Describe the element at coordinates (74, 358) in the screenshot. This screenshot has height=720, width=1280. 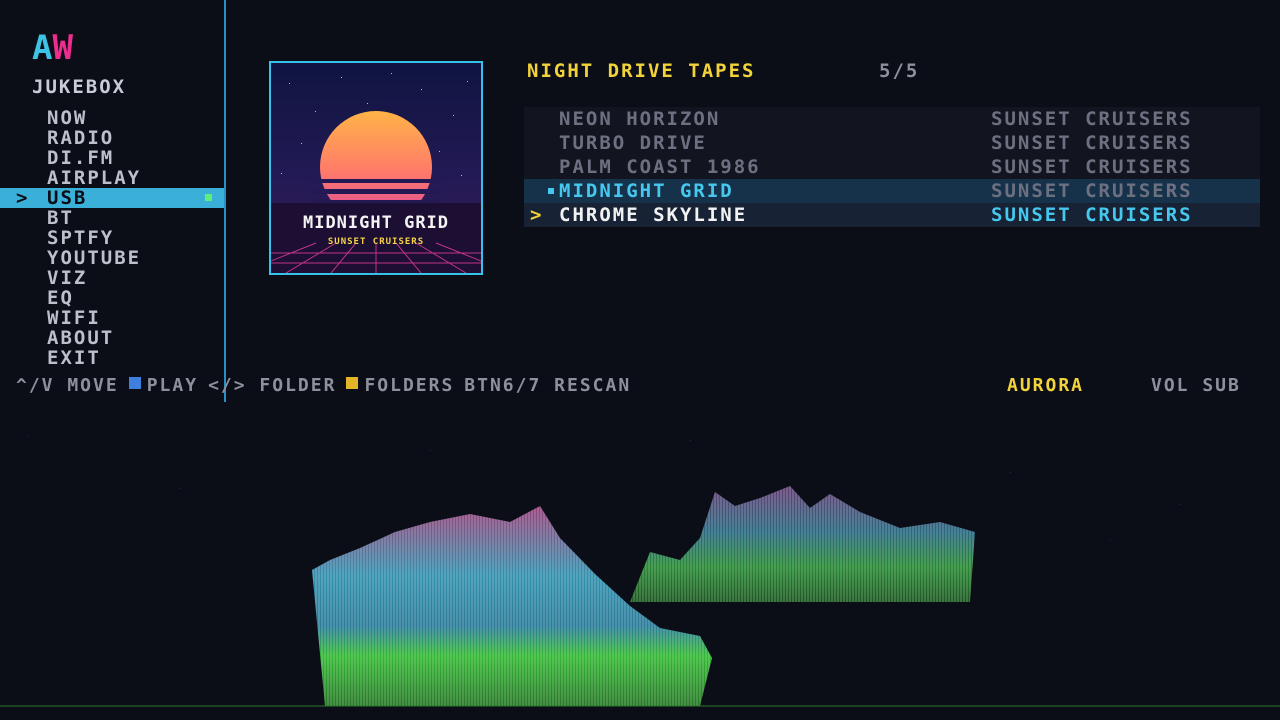
I see `sidebar-item-label: EXIT` at that location.